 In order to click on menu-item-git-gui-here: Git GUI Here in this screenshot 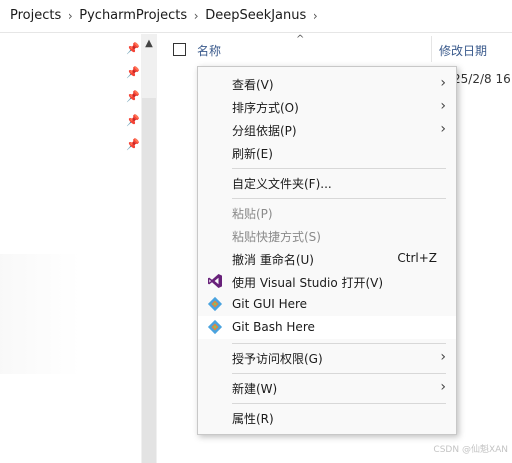, I will do `click(327, 304)`.